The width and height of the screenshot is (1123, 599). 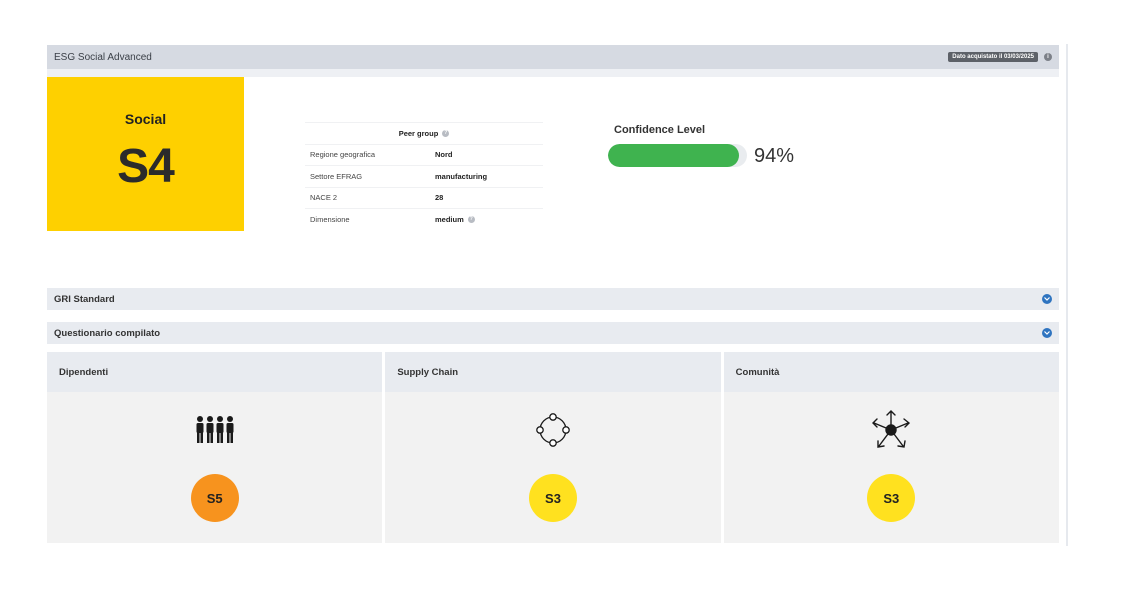 I want to click on header-right: Dato acquistato il 03/03/2025 i, so click(x=1000, y=57).